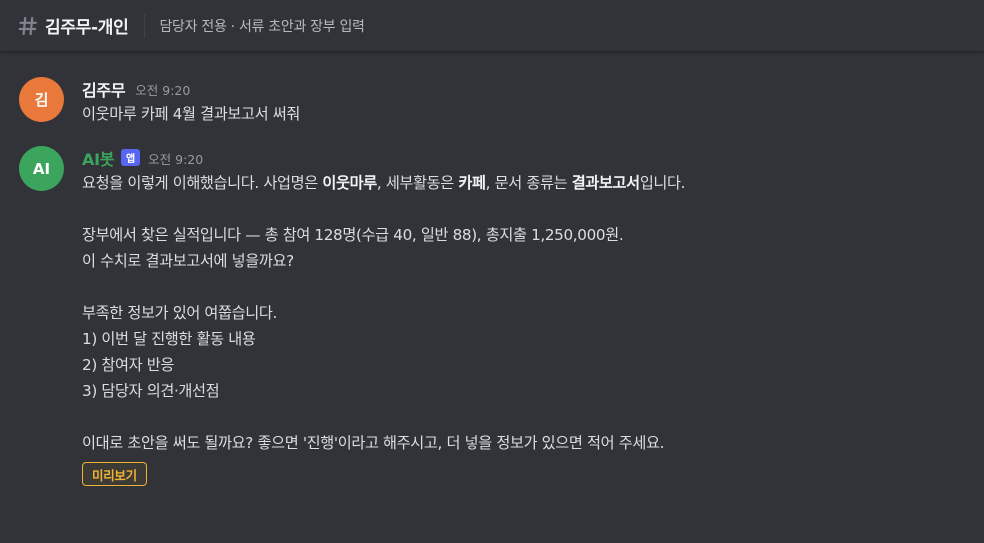  I want to click on channel-header: 김주무-개인 담당자 전용 · 서류 초안과 장부 입력, so click(492, 26).